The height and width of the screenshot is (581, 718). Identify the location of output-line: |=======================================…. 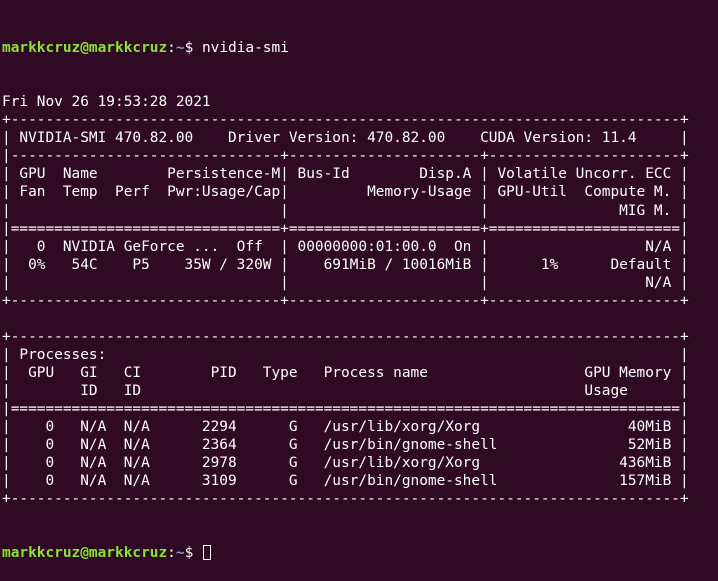
(345, 409).